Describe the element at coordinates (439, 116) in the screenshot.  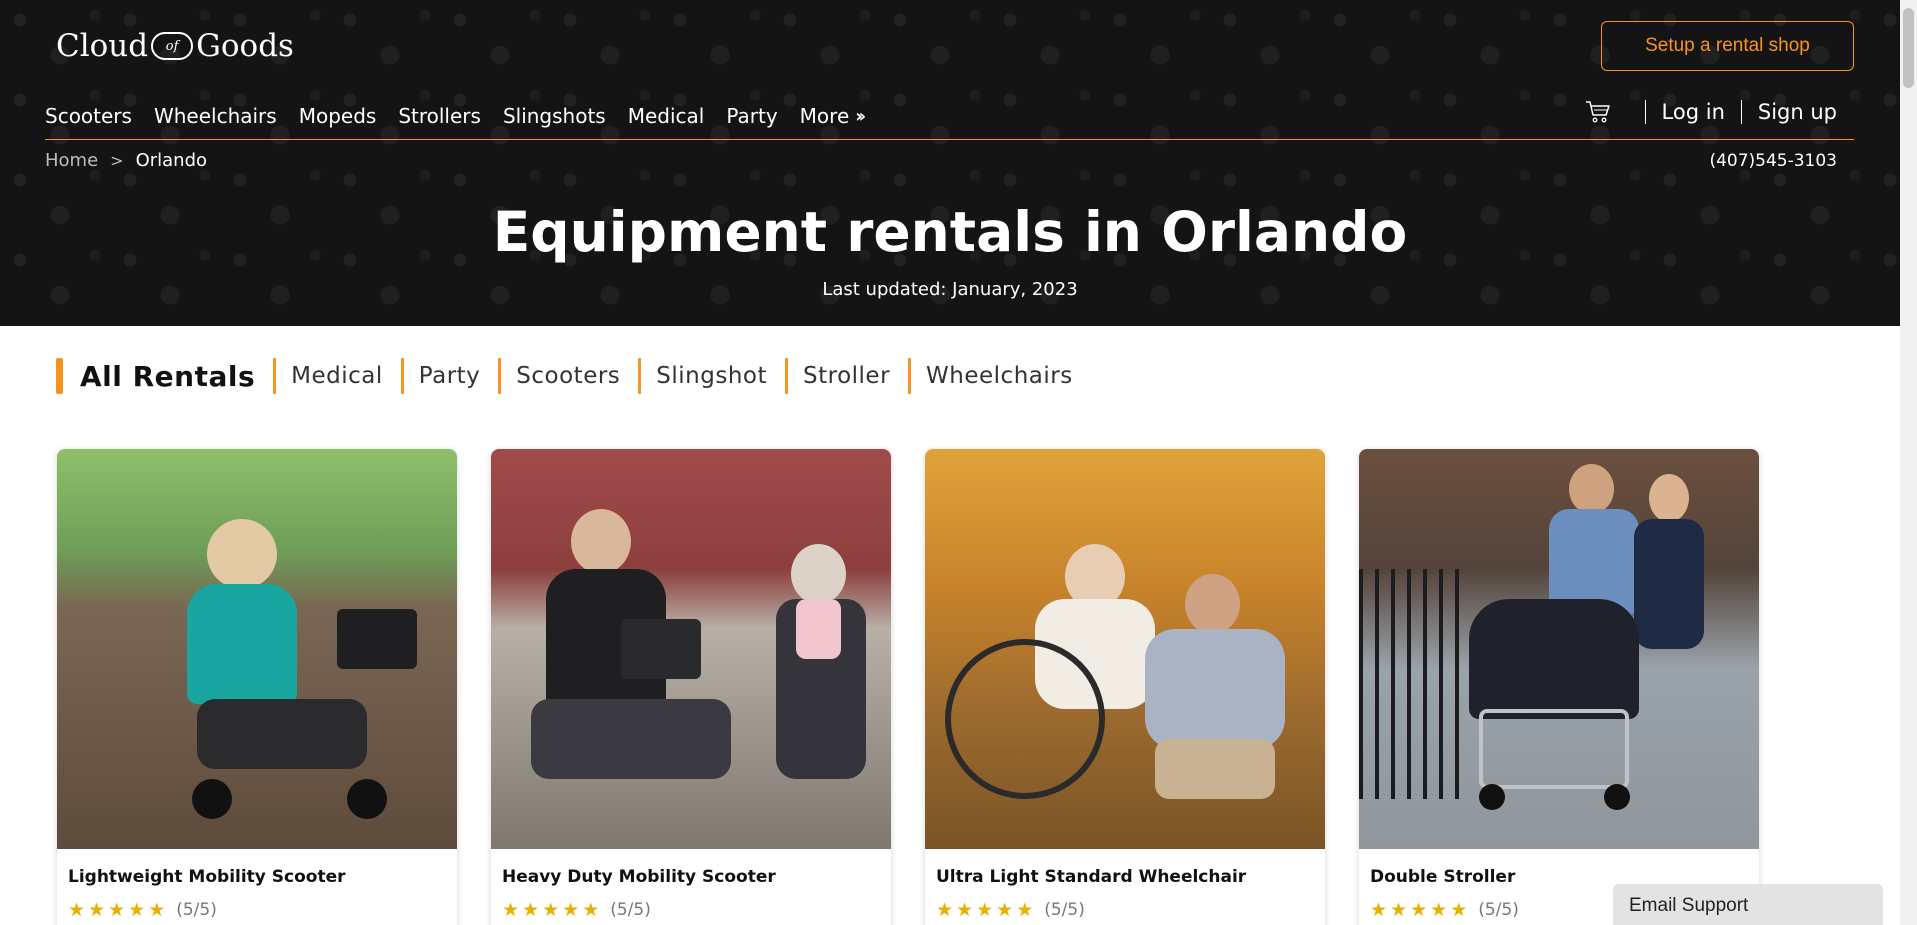
I see `nav-item-strollers: Strollers` at that location.